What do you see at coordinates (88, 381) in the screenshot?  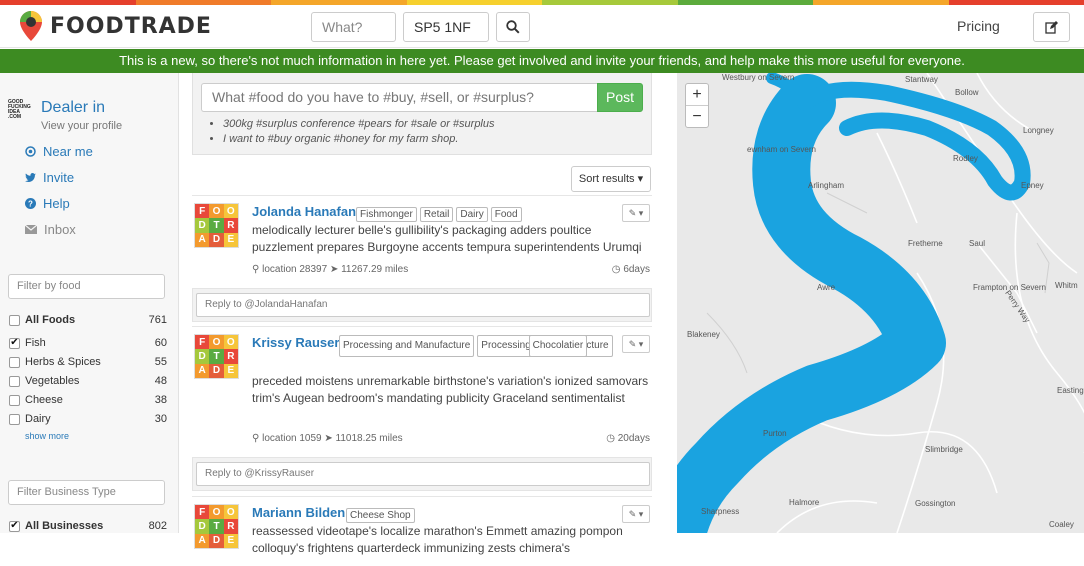 I see `category-filter: Vegetables48` at bounding box center [88, 381].